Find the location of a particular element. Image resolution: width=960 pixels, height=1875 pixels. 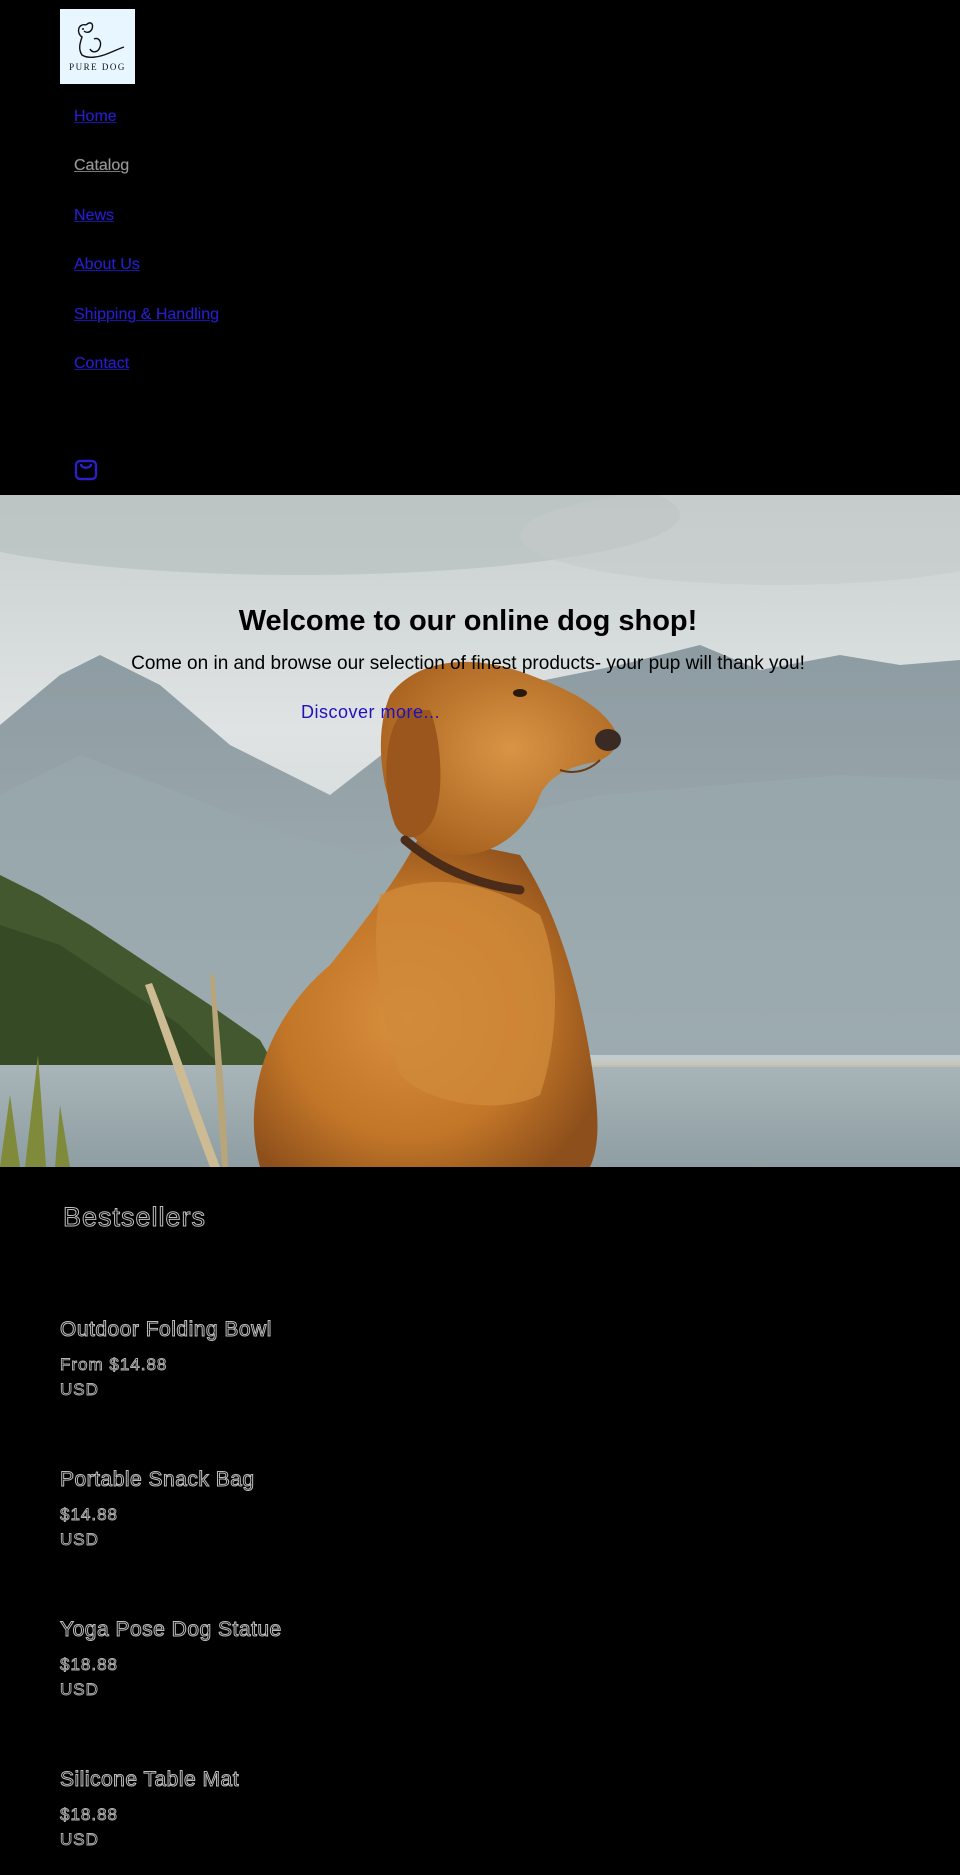

product-card: Portable Snack Bag $14.88 USD is located at coordinates (157, 1510).